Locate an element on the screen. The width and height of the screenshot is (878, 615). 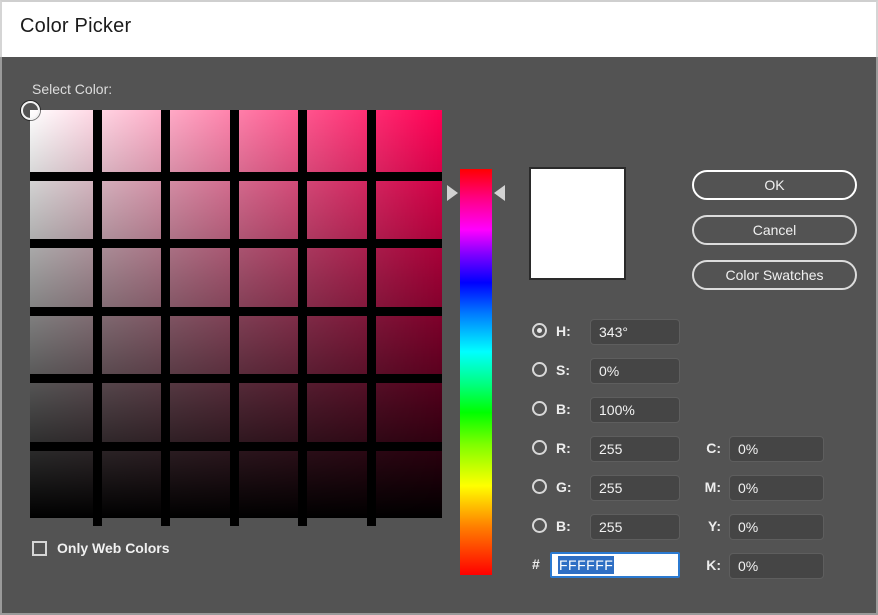
dialog-title: Color Picker is located at coordinates (76, 26).